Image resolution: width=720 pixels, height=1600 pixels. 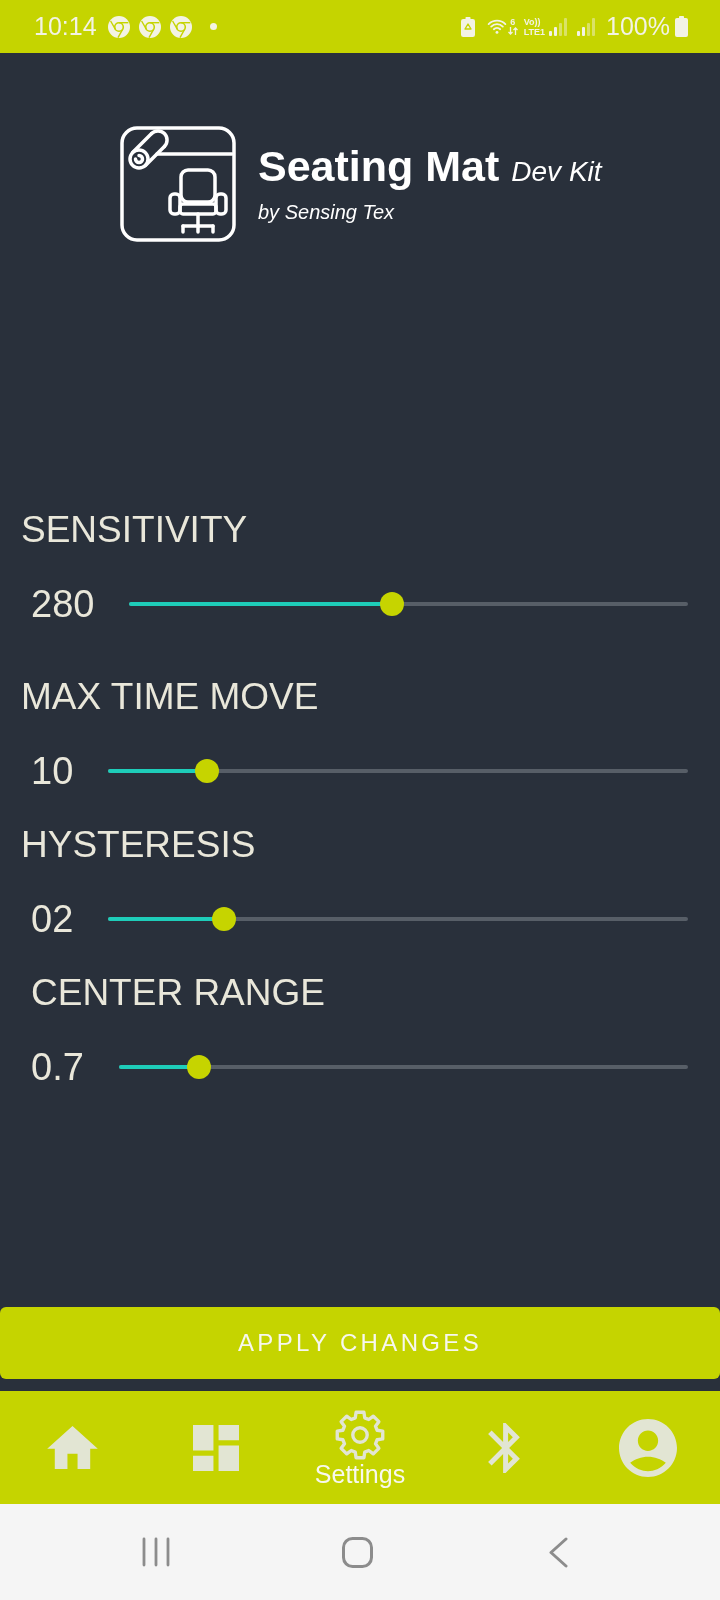 What do you see at coordinates (170, 696) in the screenshot?
I see `setting-label: MAX TIME MOVE` at bounding box center [170, 696].